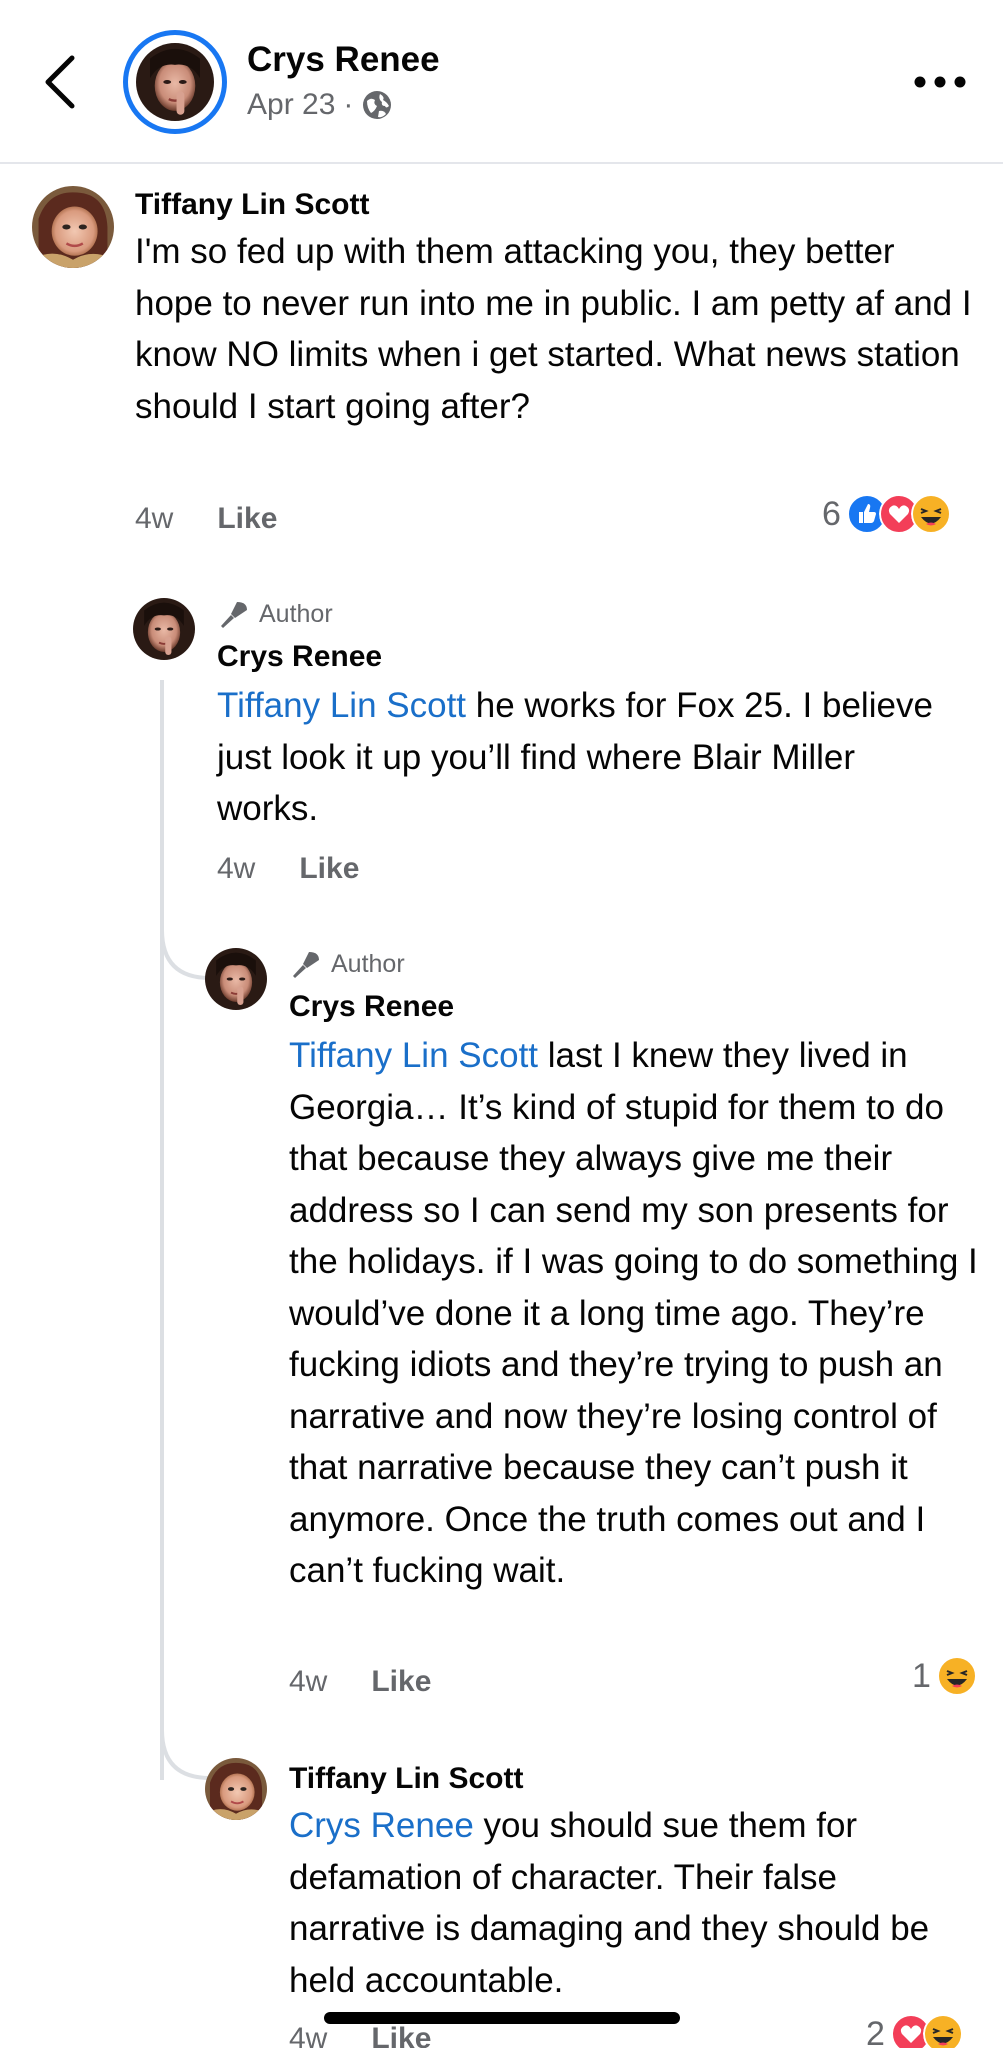 The image size is (1003, 2048). I want to click on post-date: Apr 23, so click(291, 105).